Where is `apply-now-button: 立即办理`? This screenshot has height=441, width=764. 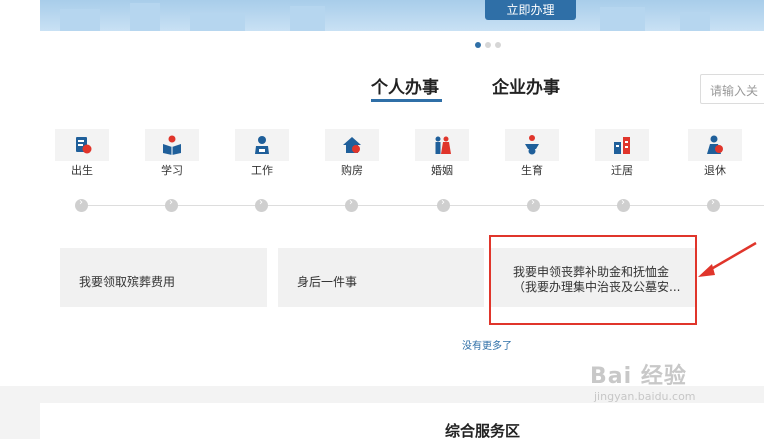 apply-now-button: 立即办理 is located at coordinates (530, 10).